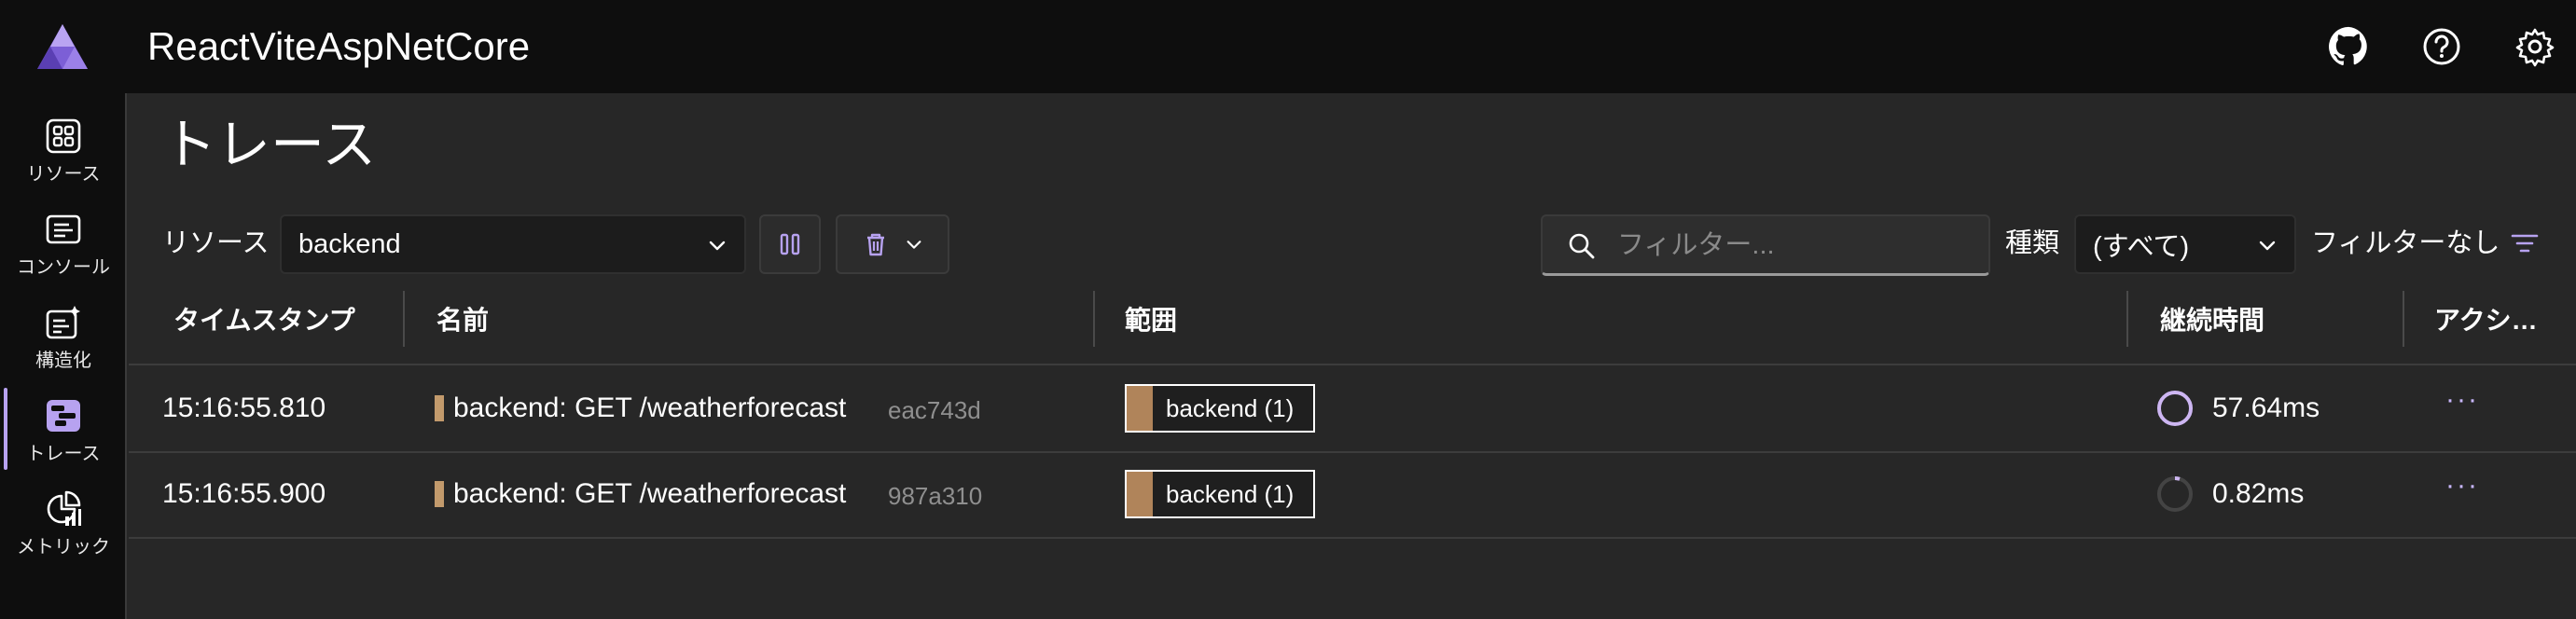  I want to click on duration-cell: 57.64ms, so click(2266, 407).